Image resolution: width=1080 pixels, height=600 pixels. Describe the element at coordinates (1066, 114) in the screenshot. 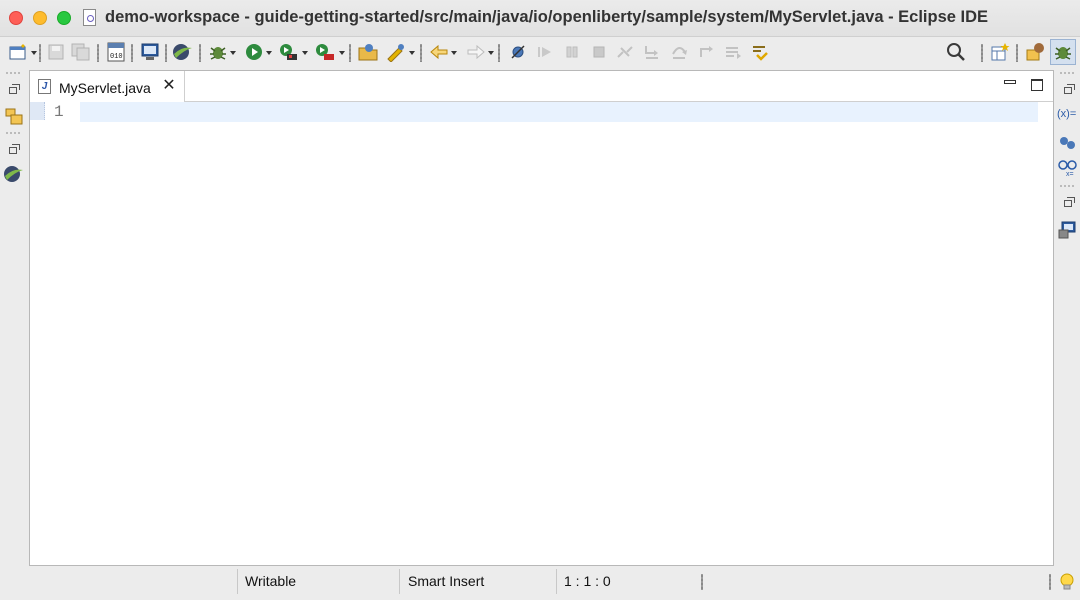

I see `variables-icon: (x)=` at that location.